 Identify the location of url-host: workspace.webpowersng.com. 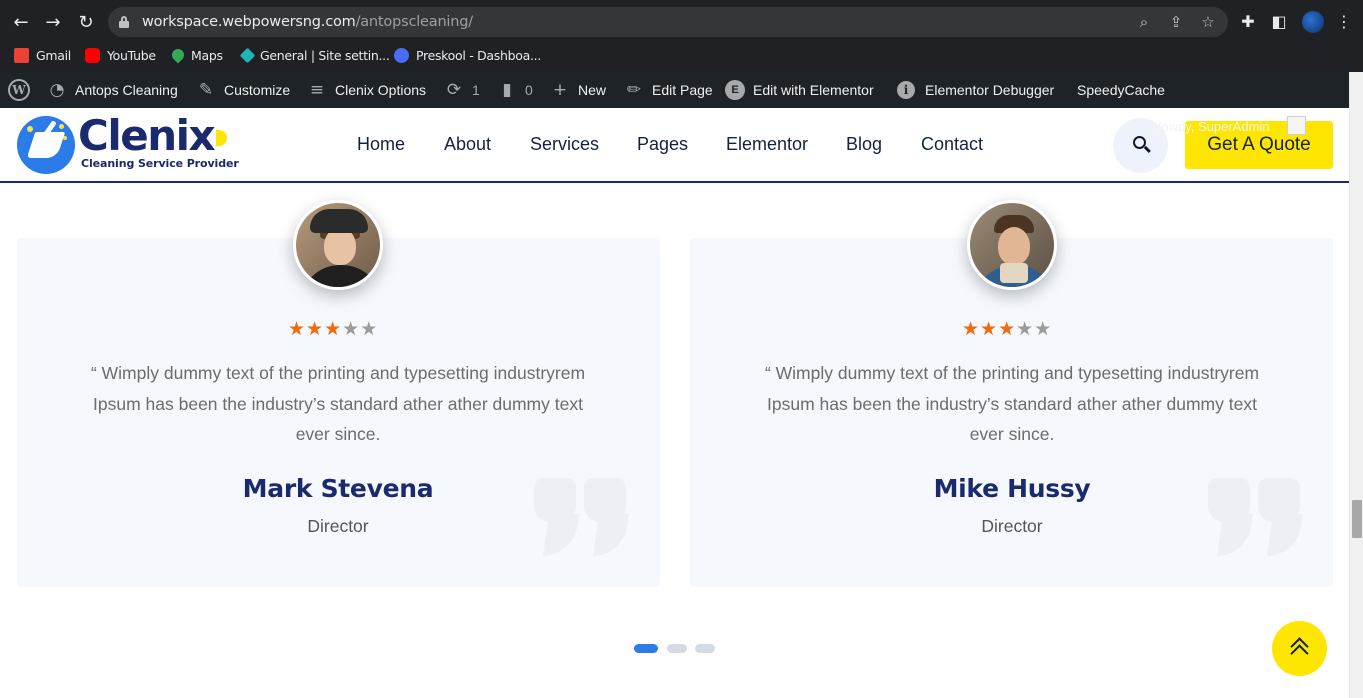
(249, 22).